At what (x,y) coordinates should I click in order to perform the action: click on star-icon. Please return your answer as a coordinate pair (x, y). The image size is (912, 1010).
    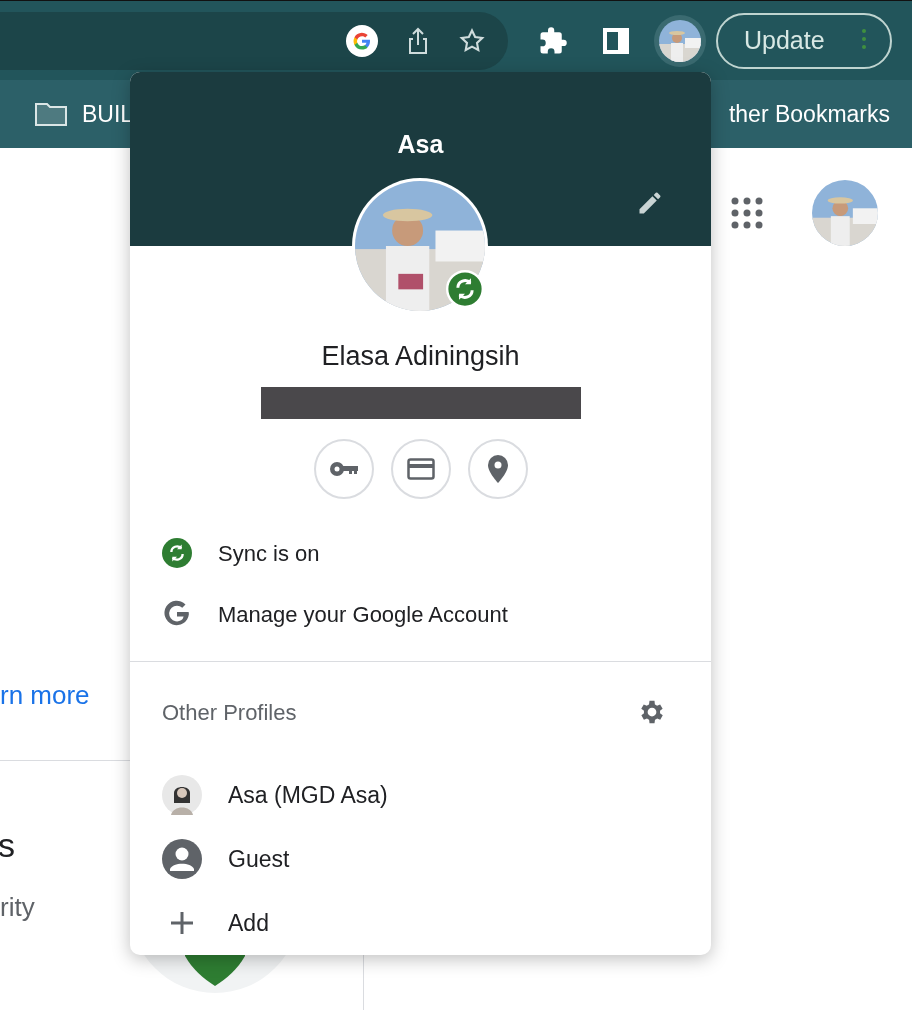
    Looking at the image, I should click on (472, 40).